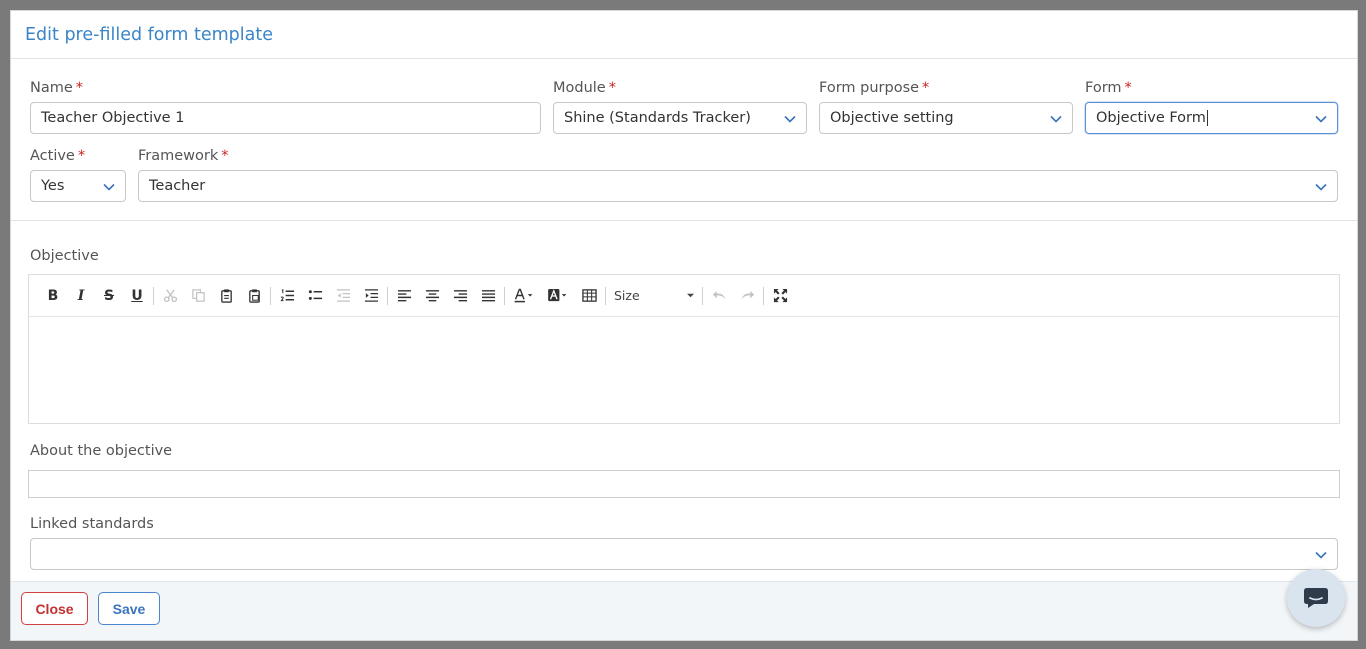 The width and height of the screenshot is (1366, 649). What do you see at coordinates (892, 118) in the screenshot?
I see `form-purpose-select-value: Objective setting` at bounding box center [892, 118].